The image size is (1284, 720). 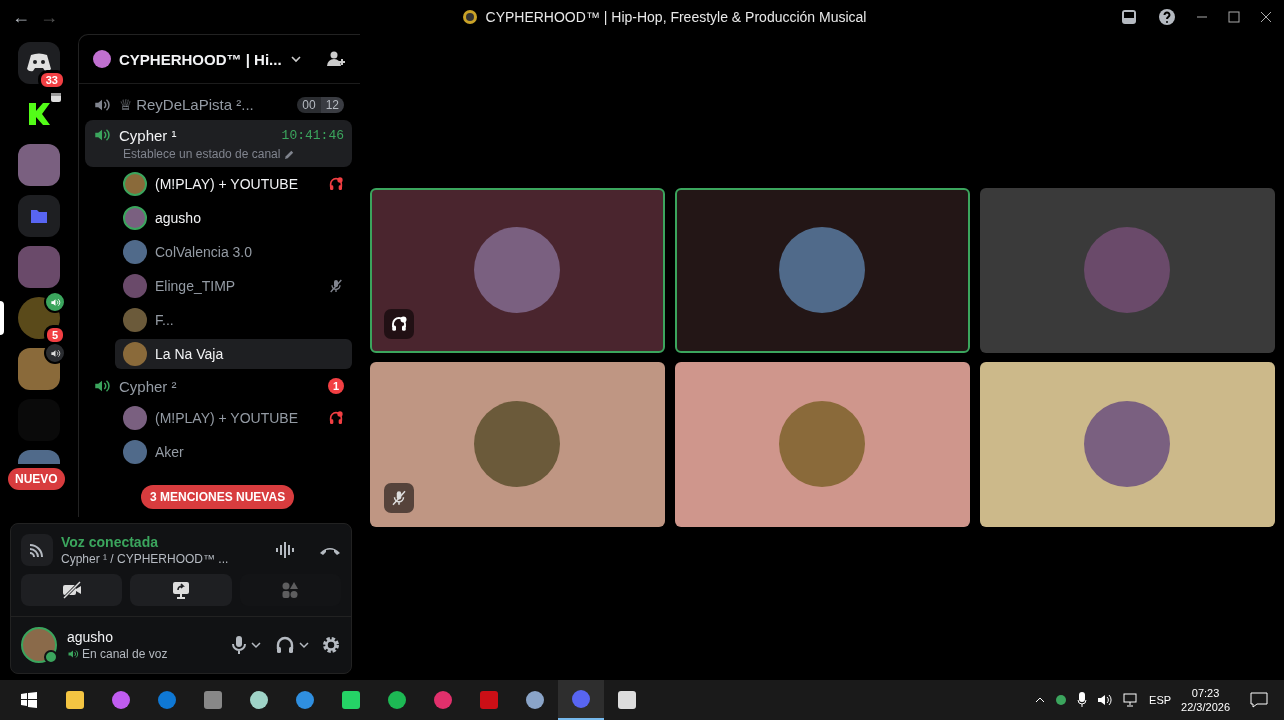 I want to click on username: agusho, so click(x=90, y=637).